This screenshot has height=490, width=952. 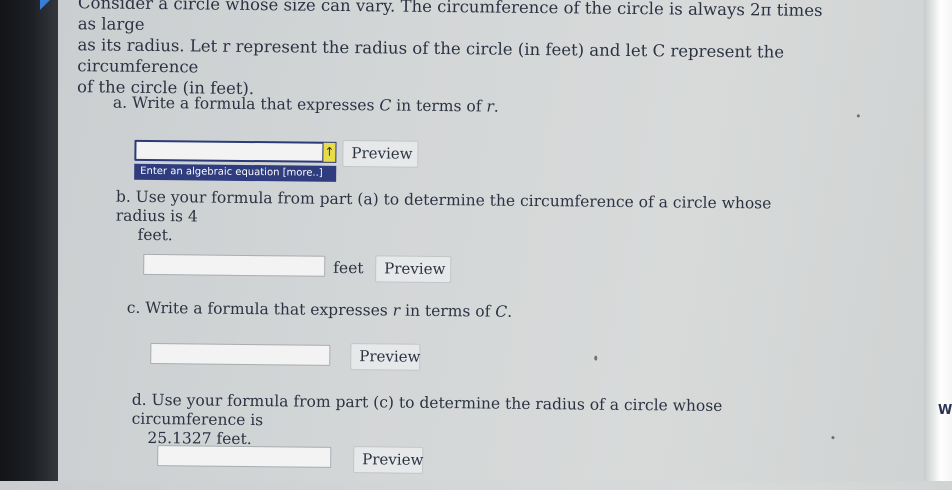 I want to click on part-a-var-c: C, so click(x=385, y=105).